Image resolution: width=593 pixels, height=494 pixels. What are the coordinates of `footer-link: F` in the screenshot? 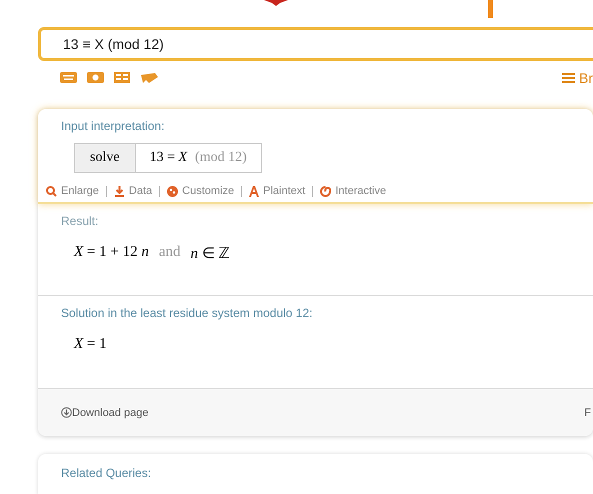 It's located at (587, 412).